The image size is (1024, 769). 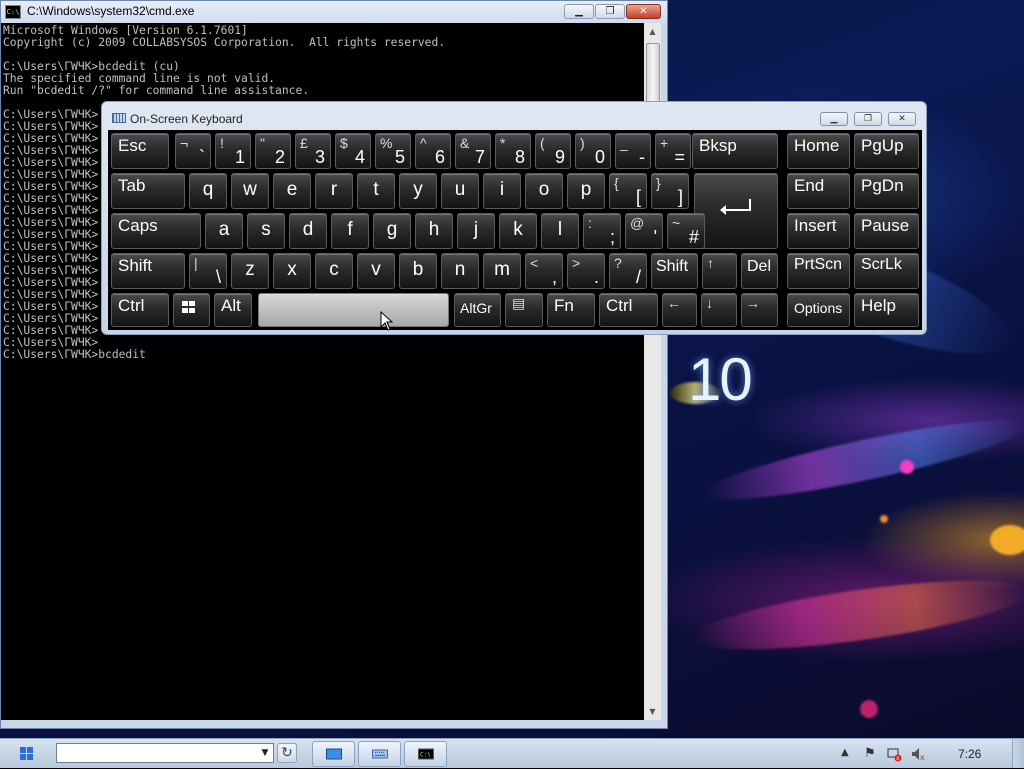 I want to click on key-n: n, so click(x=460, y=271).